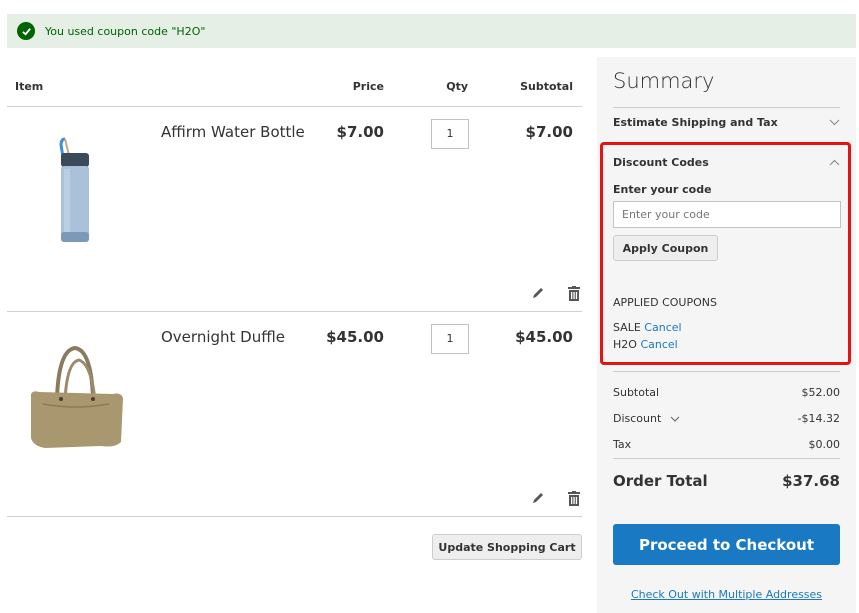 The image size is (859, 613). Describe the element at coordinates (726, 544) in the screenshot. I see `proceed-to-checkout-button: Proceed to Checkout` at that location.